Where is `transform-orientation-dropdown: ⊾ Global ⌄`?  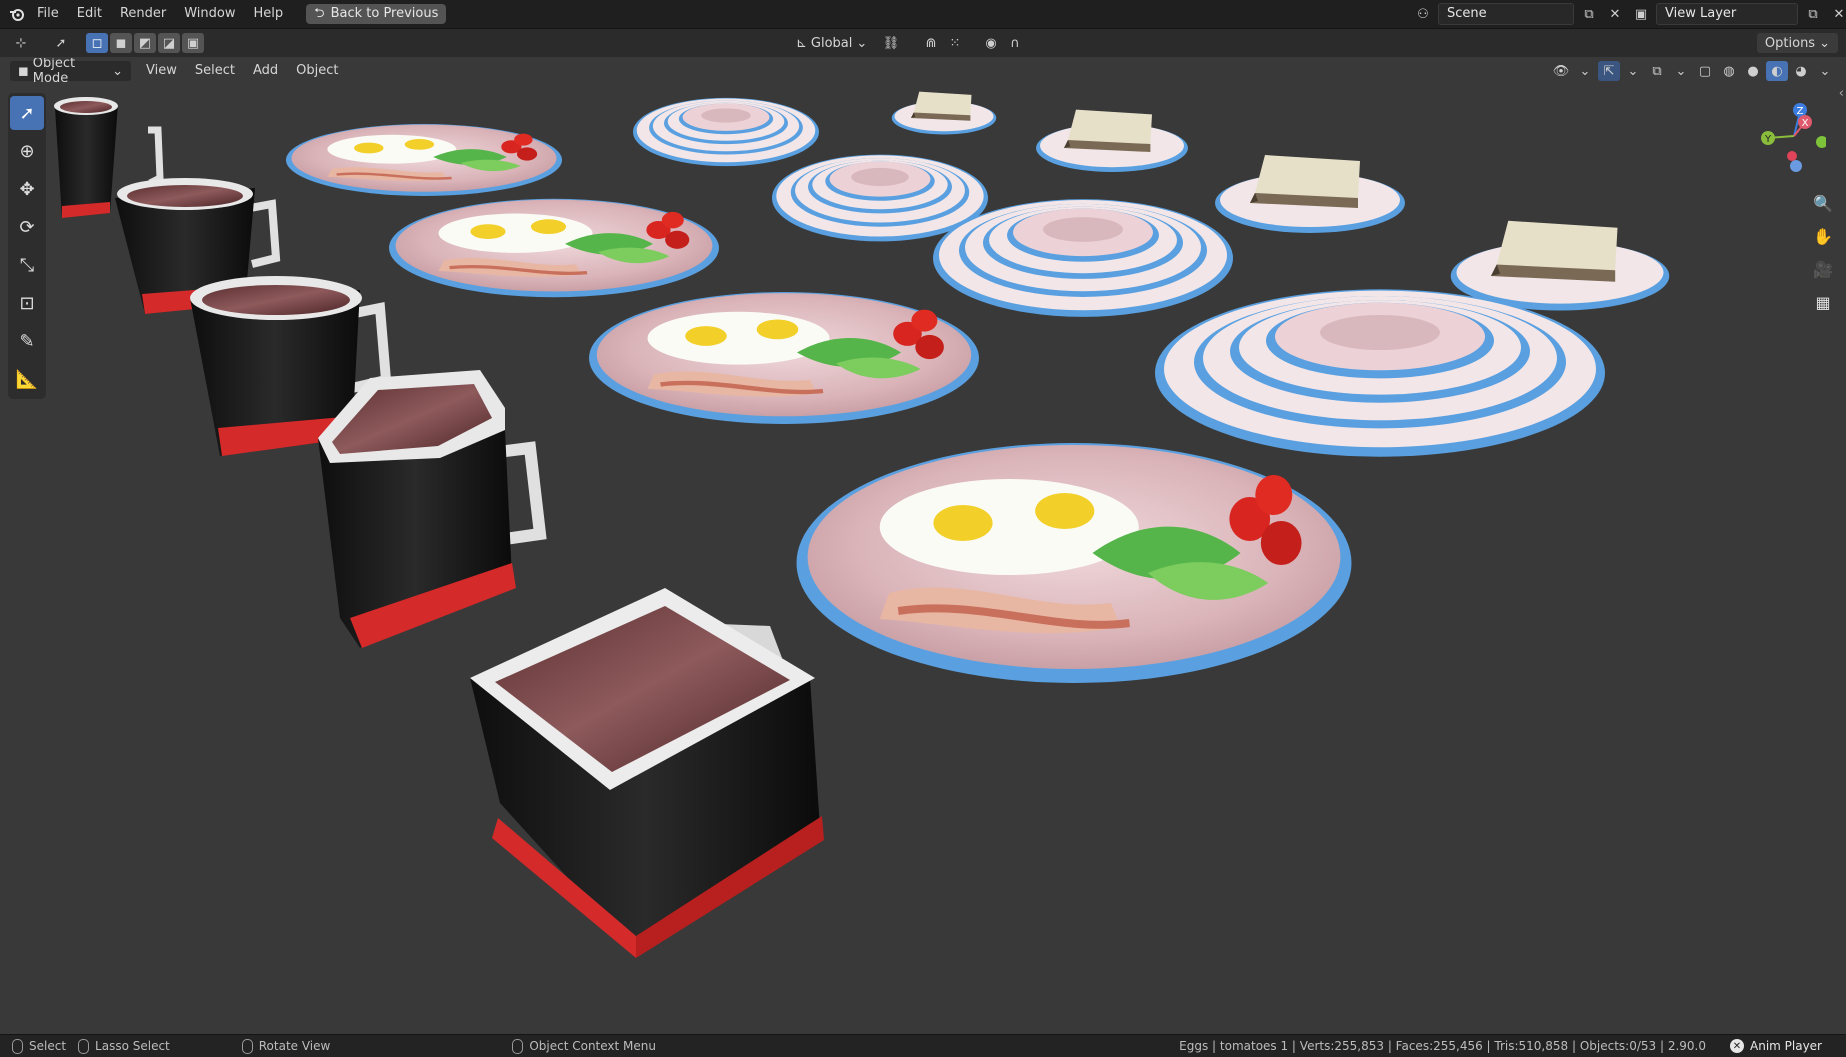 transform-orientation-dropdown: ⊾ Global ⌄ is located at coordinates (831, 43).